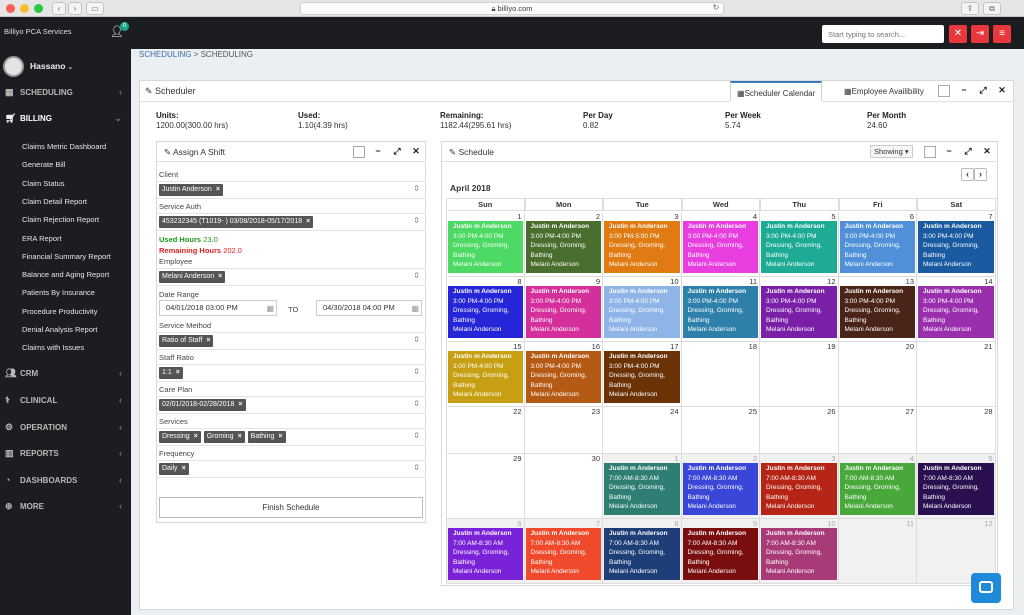 The height and width of the screenshot is (615, 1024). What do you see at coordinates (877, 374) in the screenshot?
I see `calendar-day-cell: 20` at bounding box center [877, 374].